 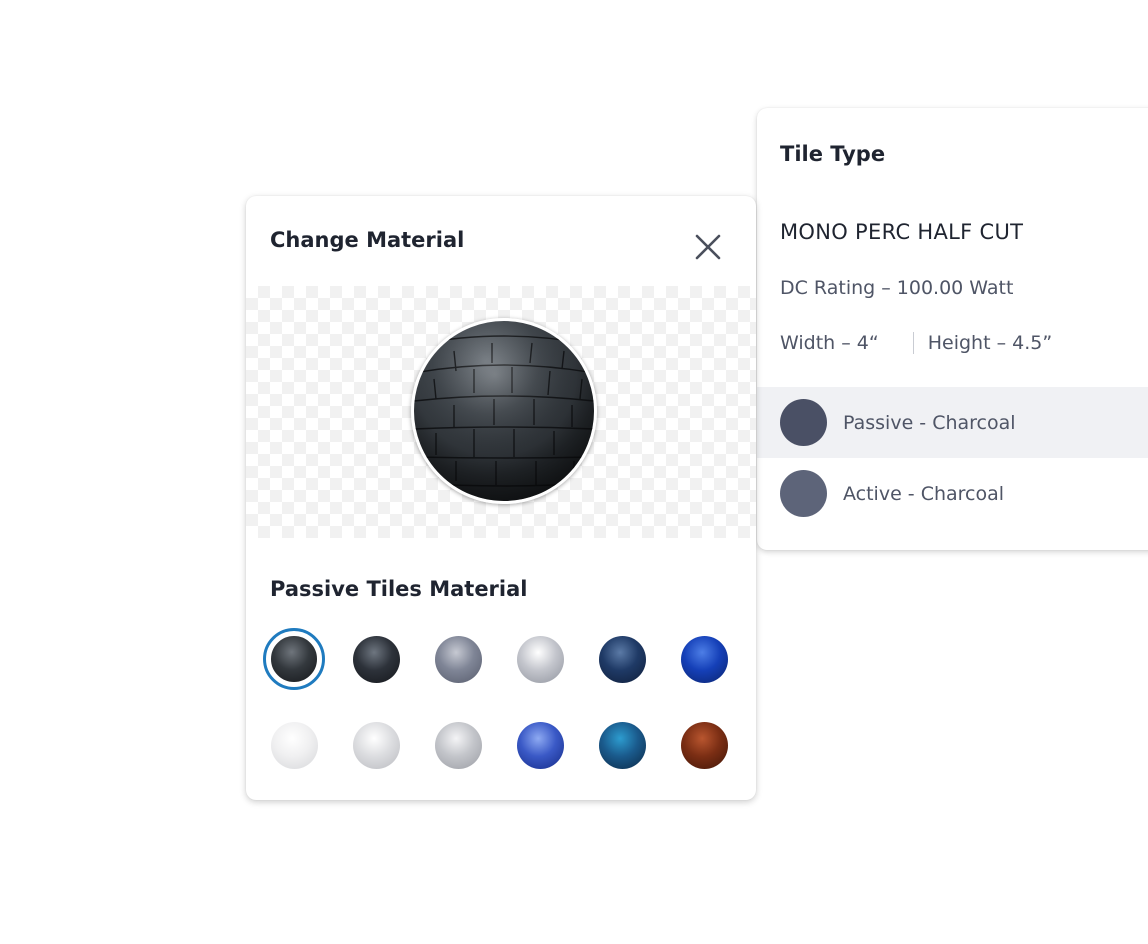 I want to click on royal-blue-swatch-sphere, so click(x=704, y=659).